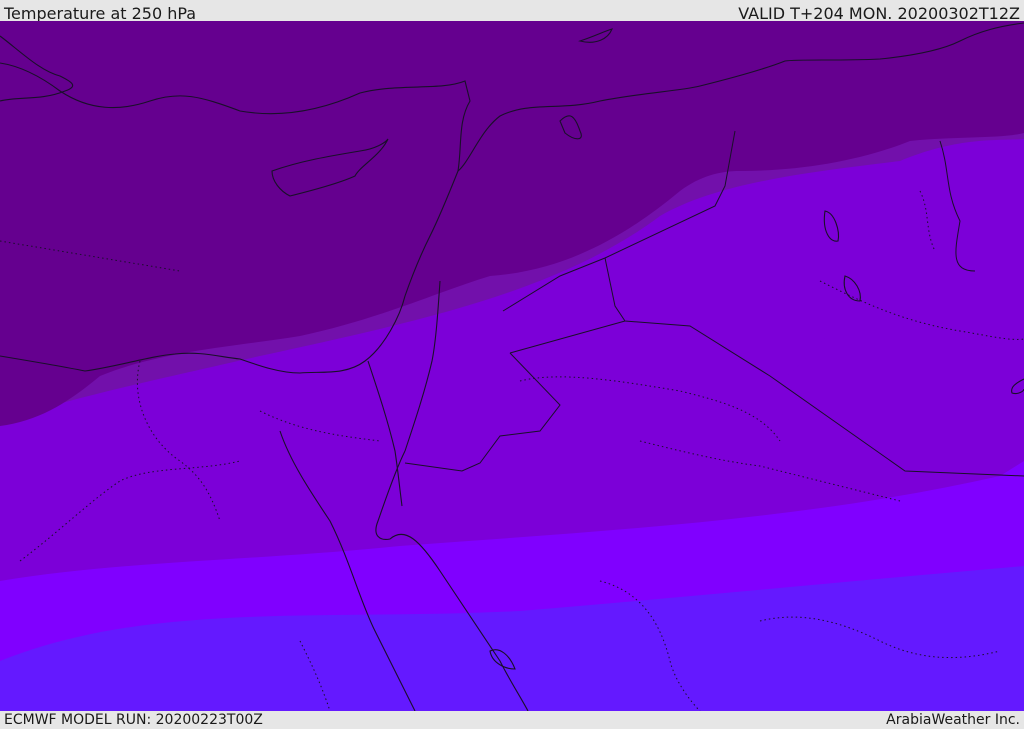  I want to click on credit-label: ArabiaWeather Inc., so click(953, 720).